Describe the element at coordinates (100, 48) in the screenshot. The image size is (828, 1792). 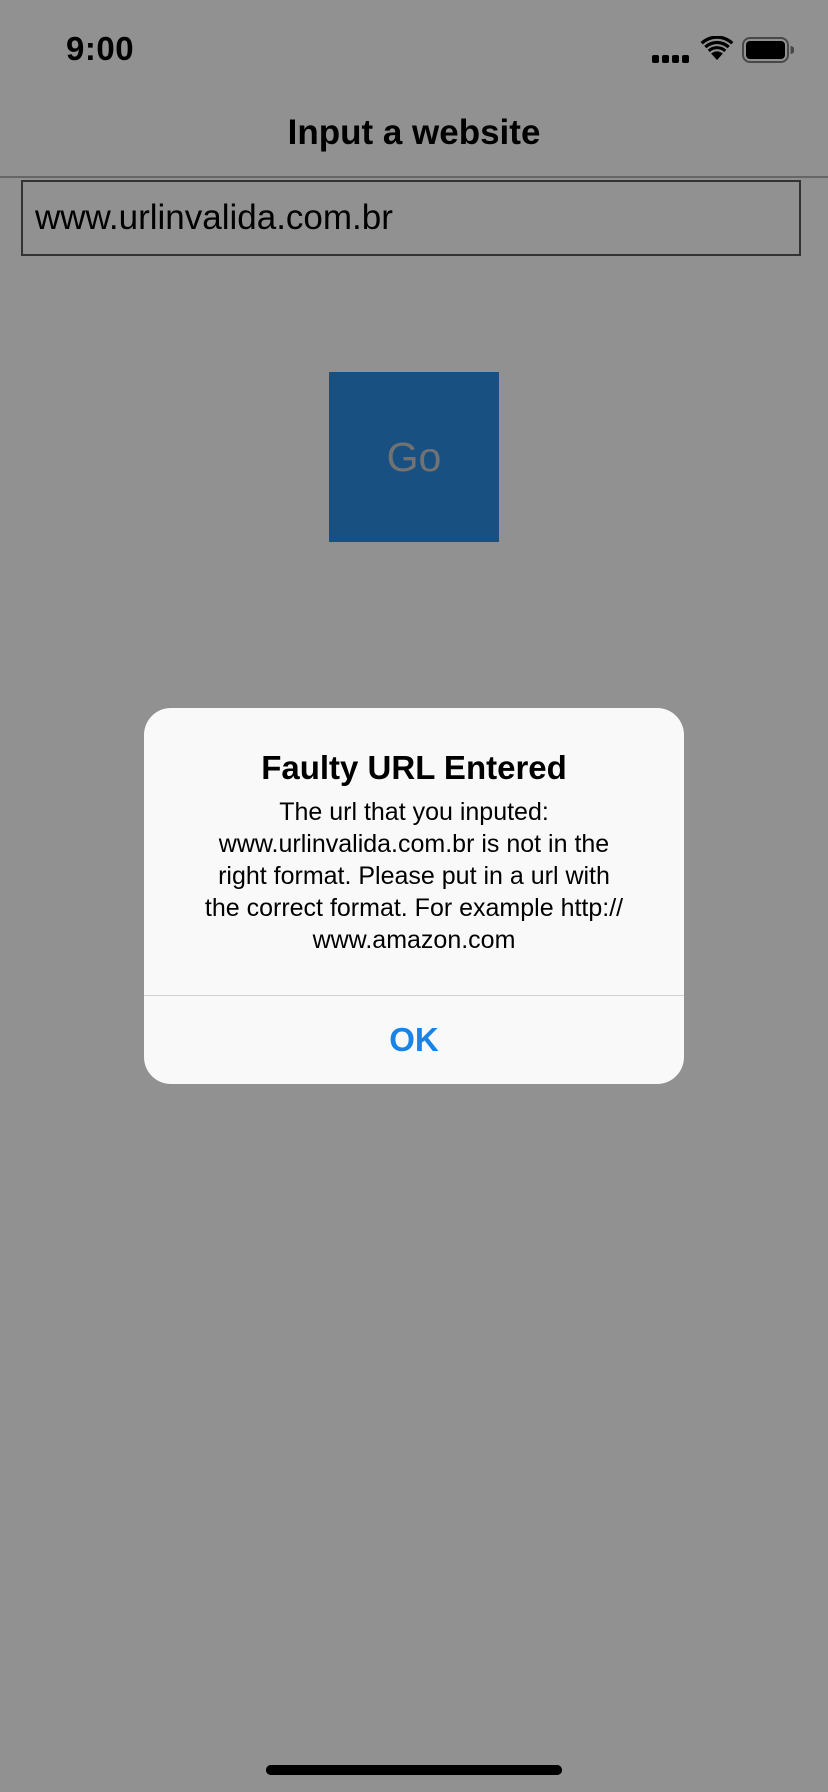
I see `status-time: 9:00` at that location.